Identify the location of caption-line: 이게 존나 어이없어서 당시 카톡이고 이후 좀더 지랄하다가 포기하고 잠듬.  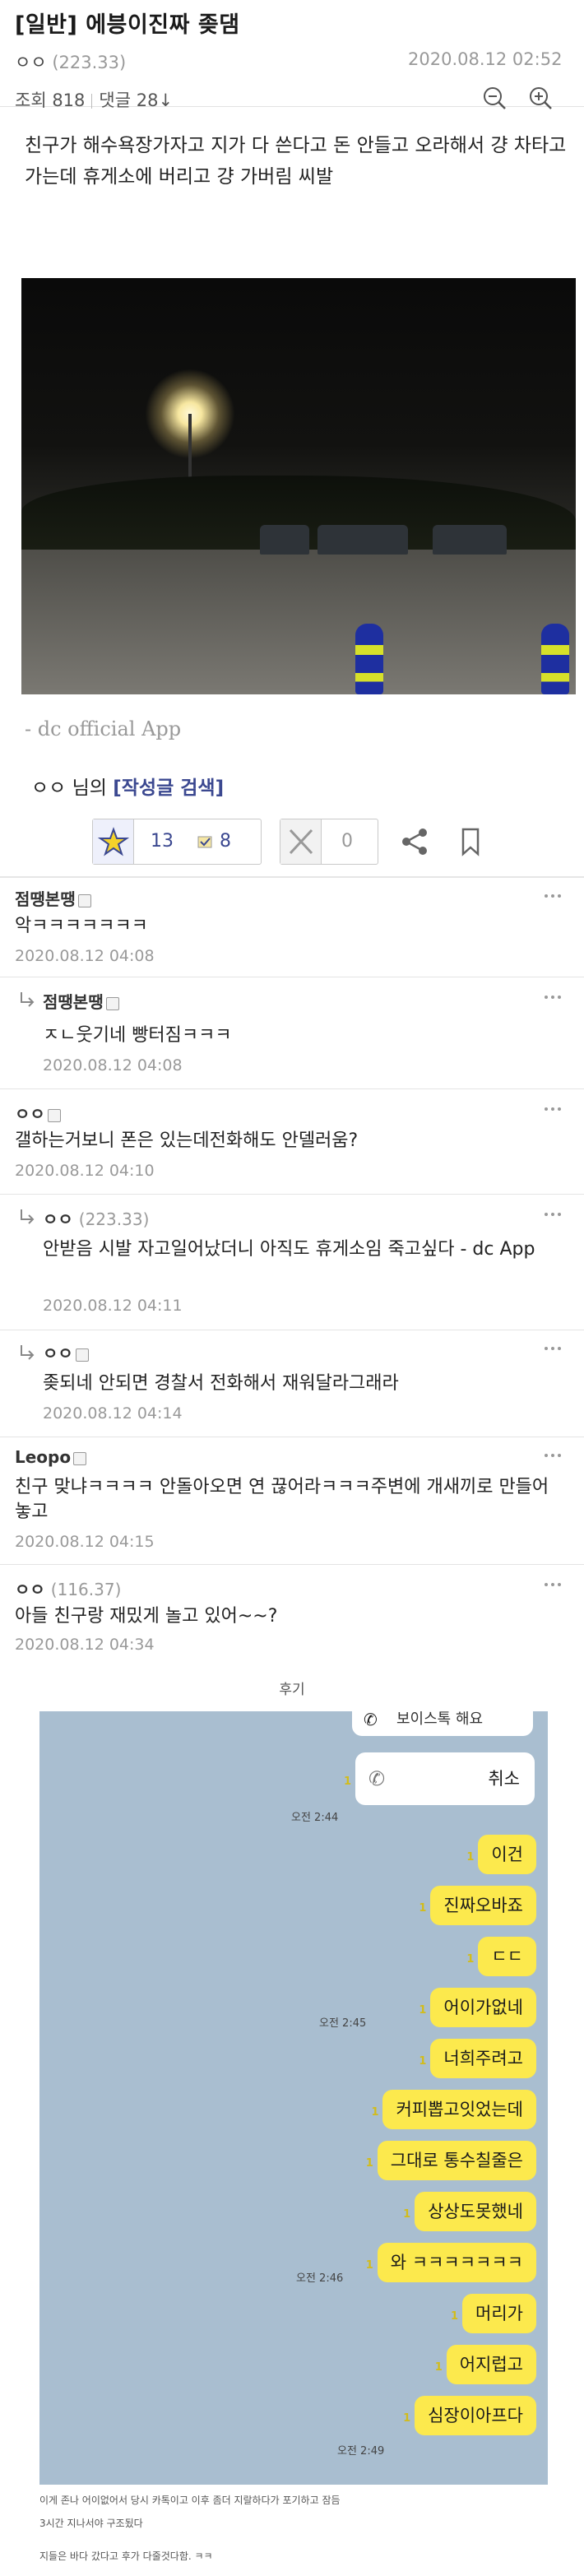
(190, 2500).